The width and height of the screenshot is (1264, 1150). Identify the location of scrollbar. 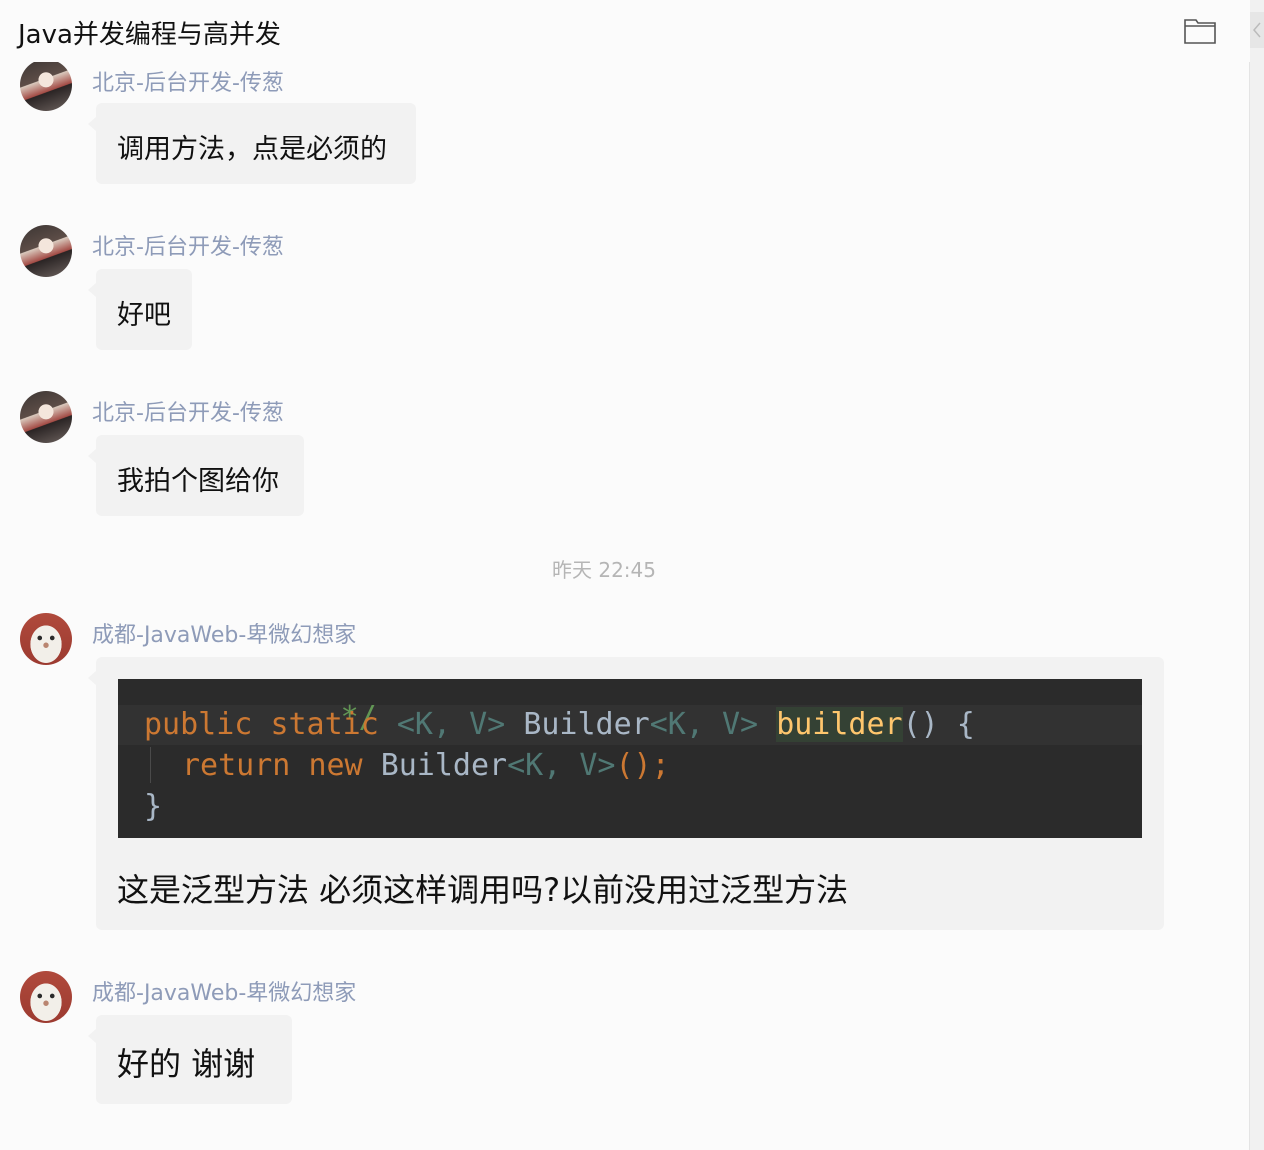
(1256, 575).